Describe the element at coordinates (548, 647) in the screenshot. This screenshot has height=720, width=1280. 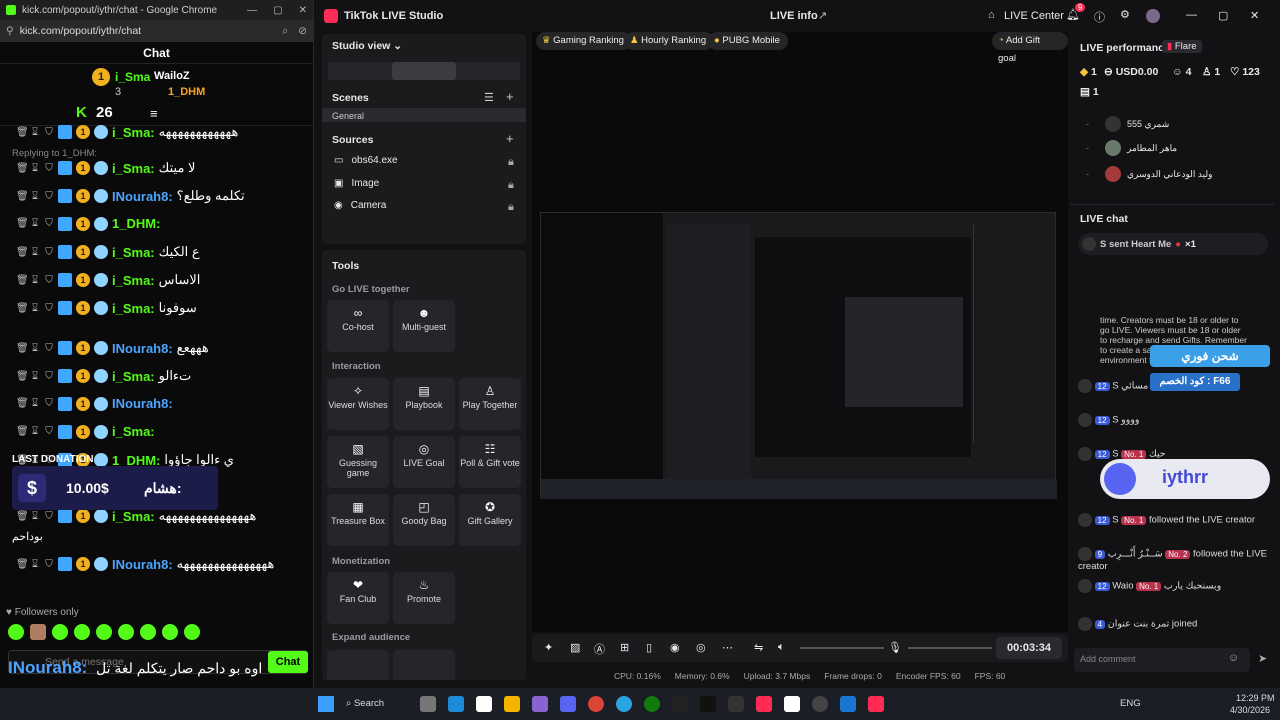
I see `effects-icon: ✦` at that location.